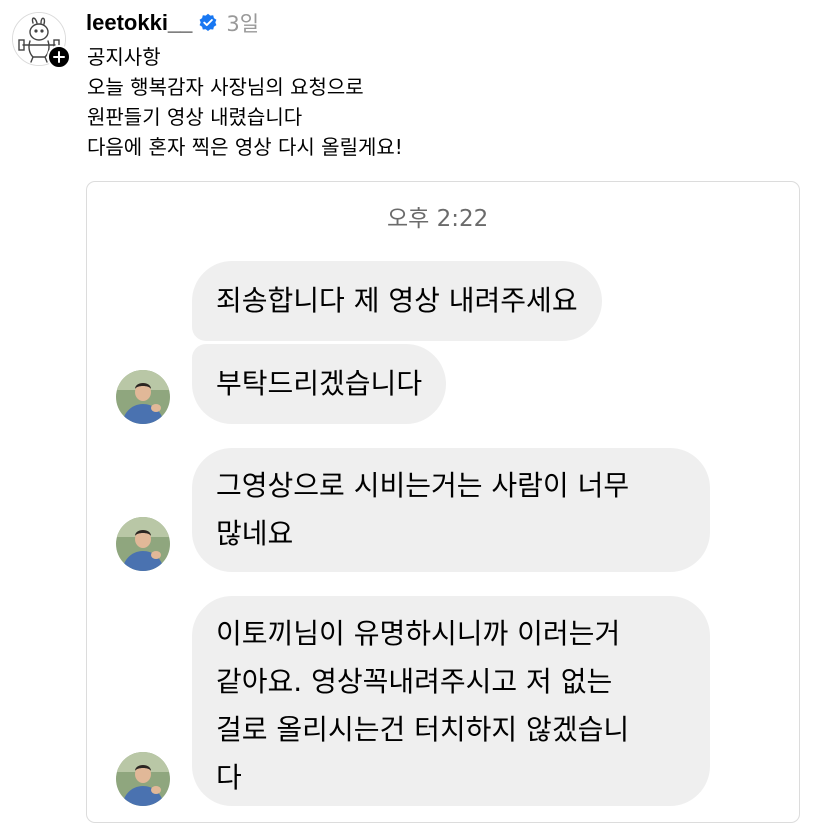 The height and width of the screenshot is (836, 817). What do you see at coordinates (208, 23) in the screenshot?
I see `verified-badge-icon` at bounding box center [208, 23].